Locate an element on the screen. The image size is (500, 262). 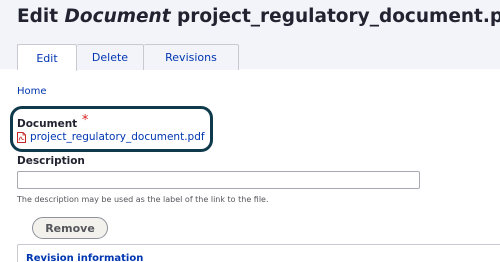
tab-delete-label: Delete is located at coordinates (110, 57).